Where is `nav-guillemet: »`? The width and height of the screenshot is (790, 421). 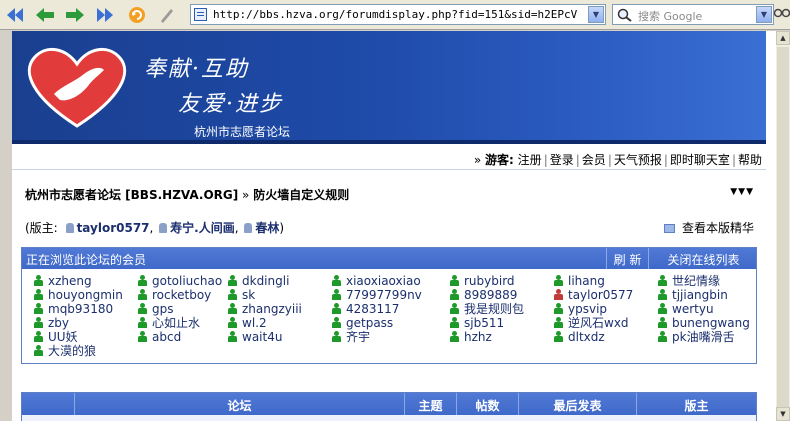 nav-guillemet: » is located at coordinates (479, 160).